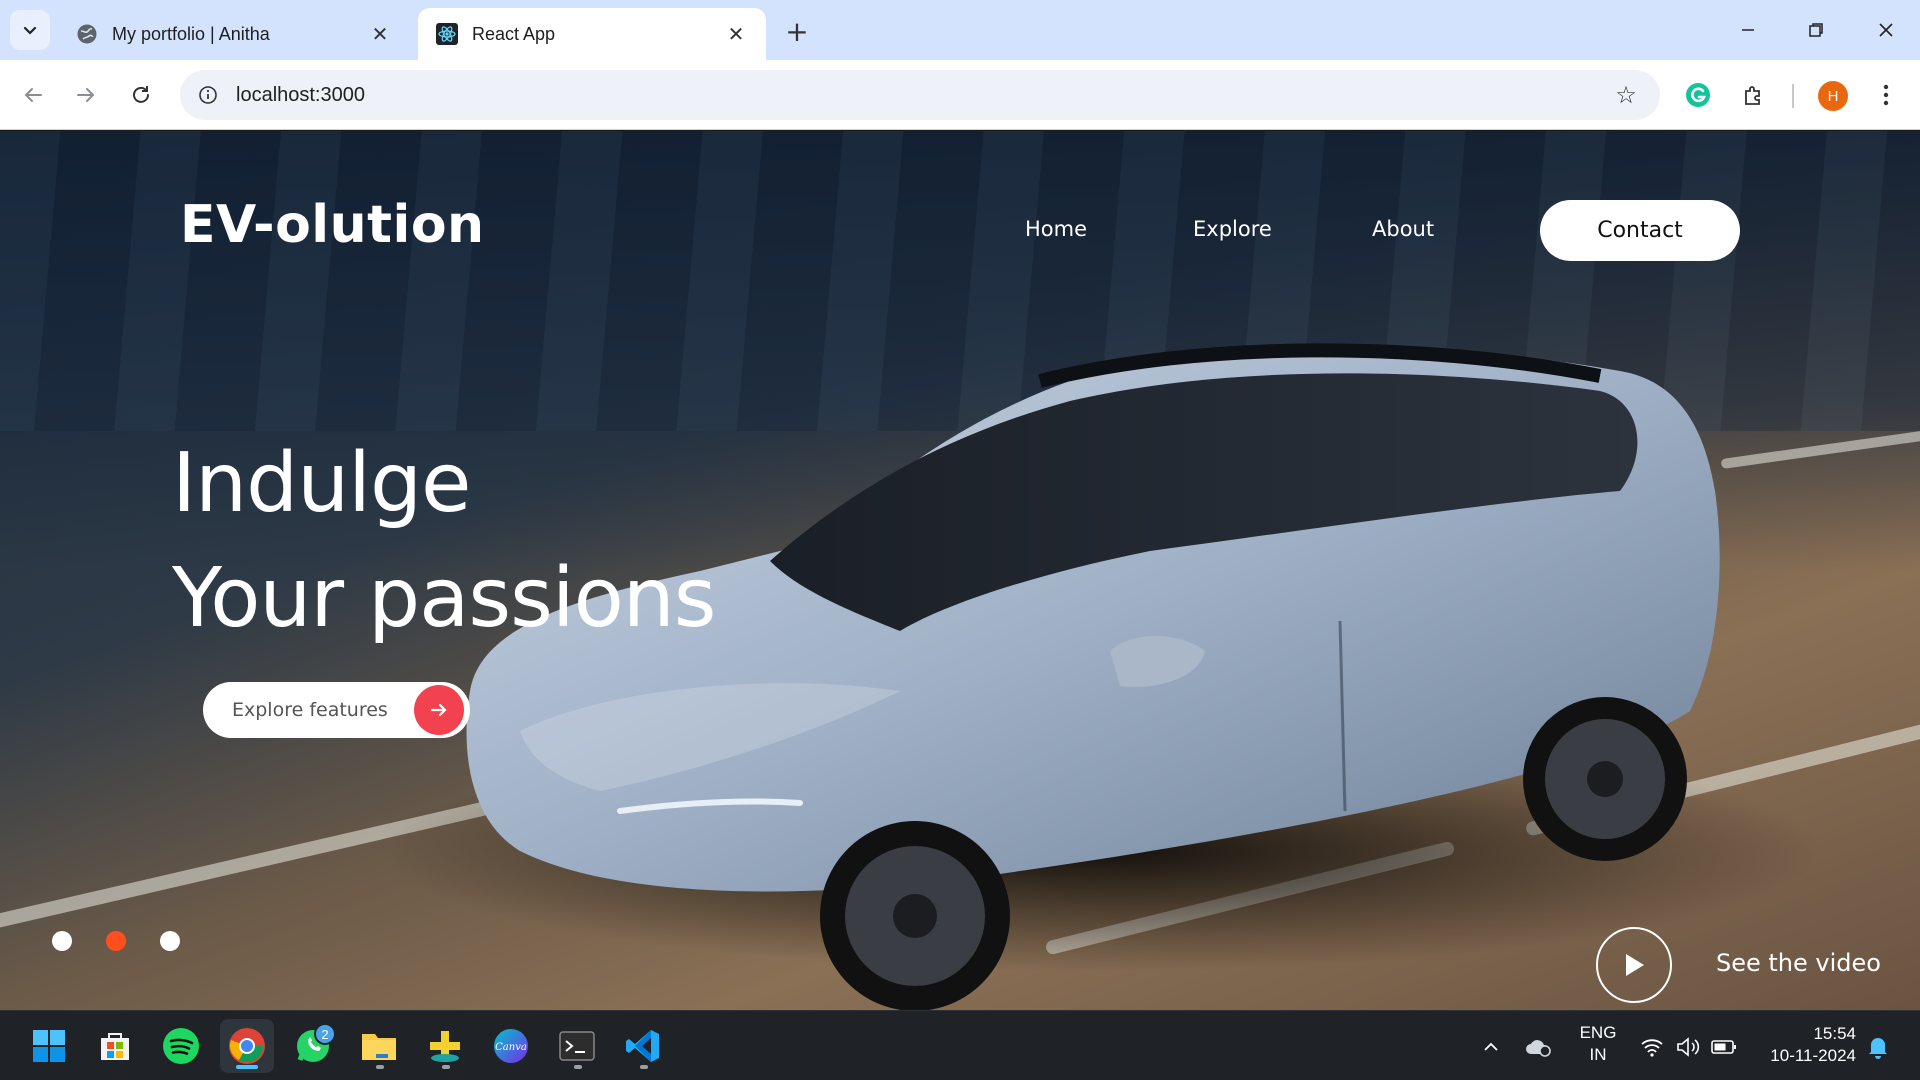 Image resolution: width=1920 pixels, height=1080 pixels. What do you see at coordinates (321, 483) in the screenshot?
I see `hero-heading-line-1: Indulge` at bounding box center [321, 483].